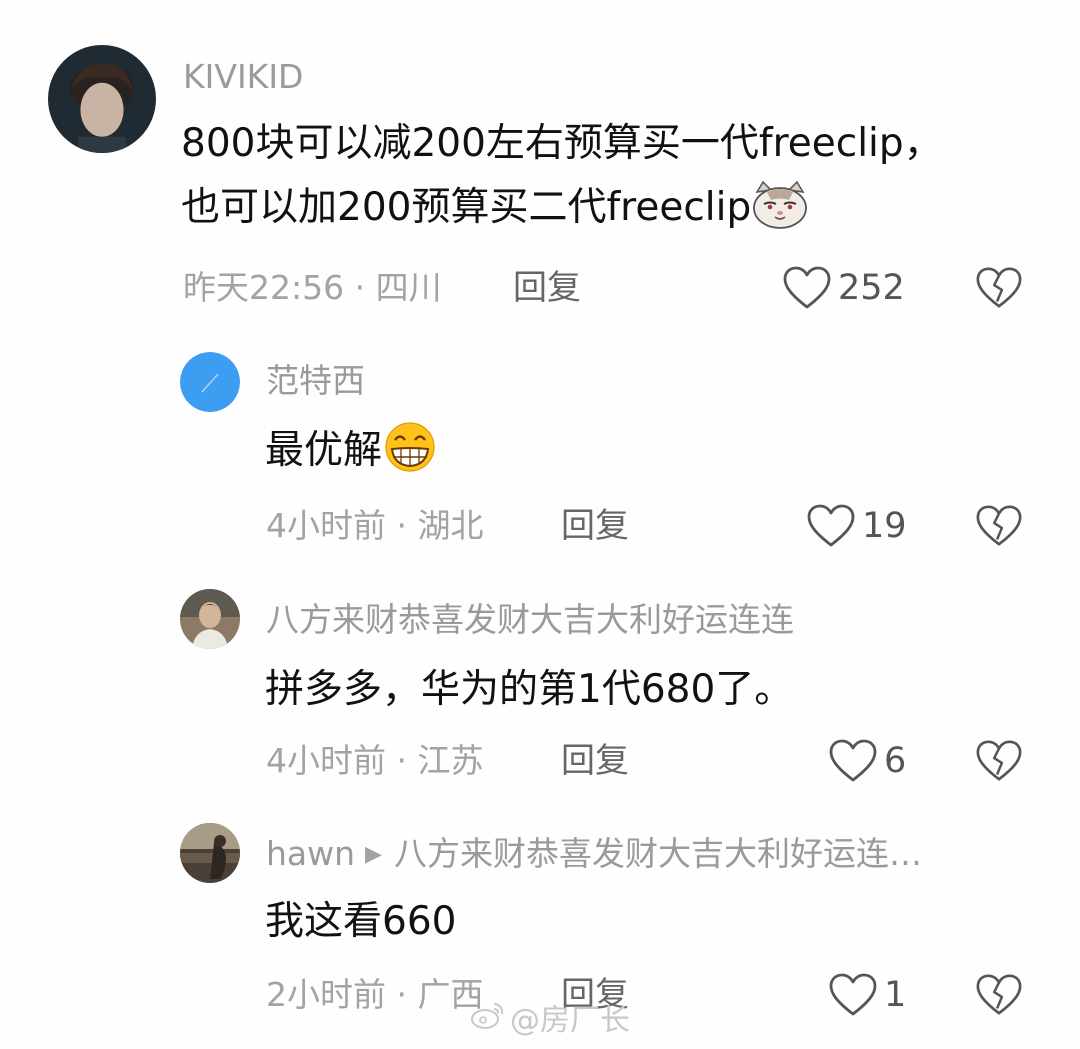 The width and height of the screenshot is (1080, 1049). I want to click on watermark-text: @房厂长, so click(570, 1020).